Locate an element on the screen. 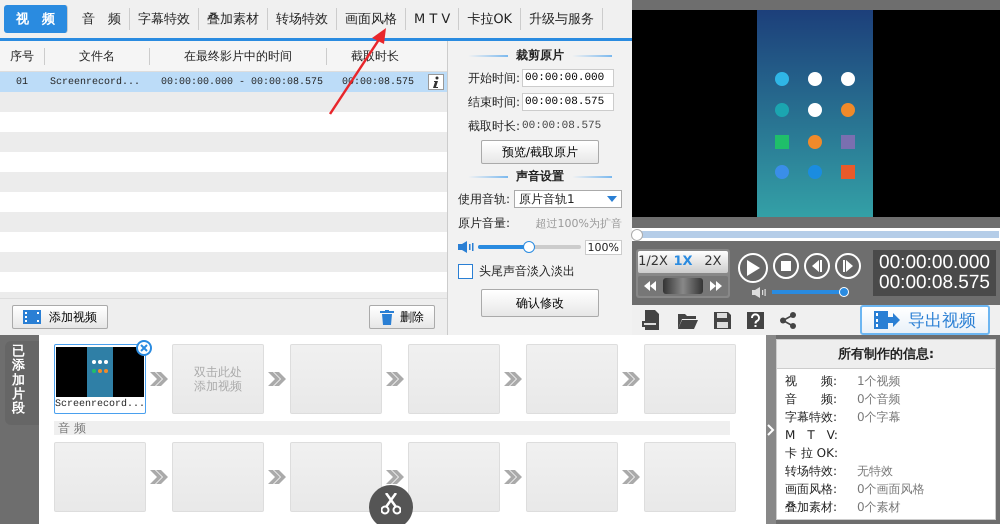 This screenshot has width=1000, height=524. stop-button is located at coordinates (786, 265).